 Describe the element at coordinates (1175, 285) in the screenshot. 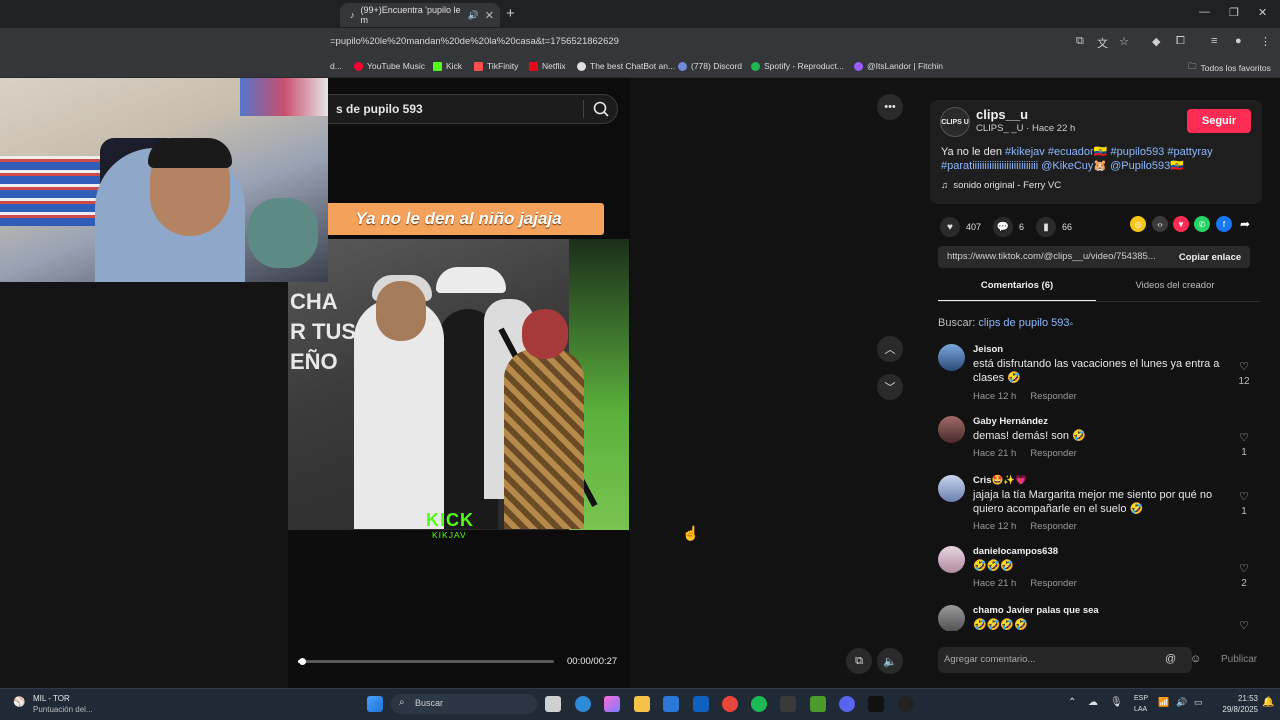

I see `tab-creator-videos: Videos del creador` at that location.